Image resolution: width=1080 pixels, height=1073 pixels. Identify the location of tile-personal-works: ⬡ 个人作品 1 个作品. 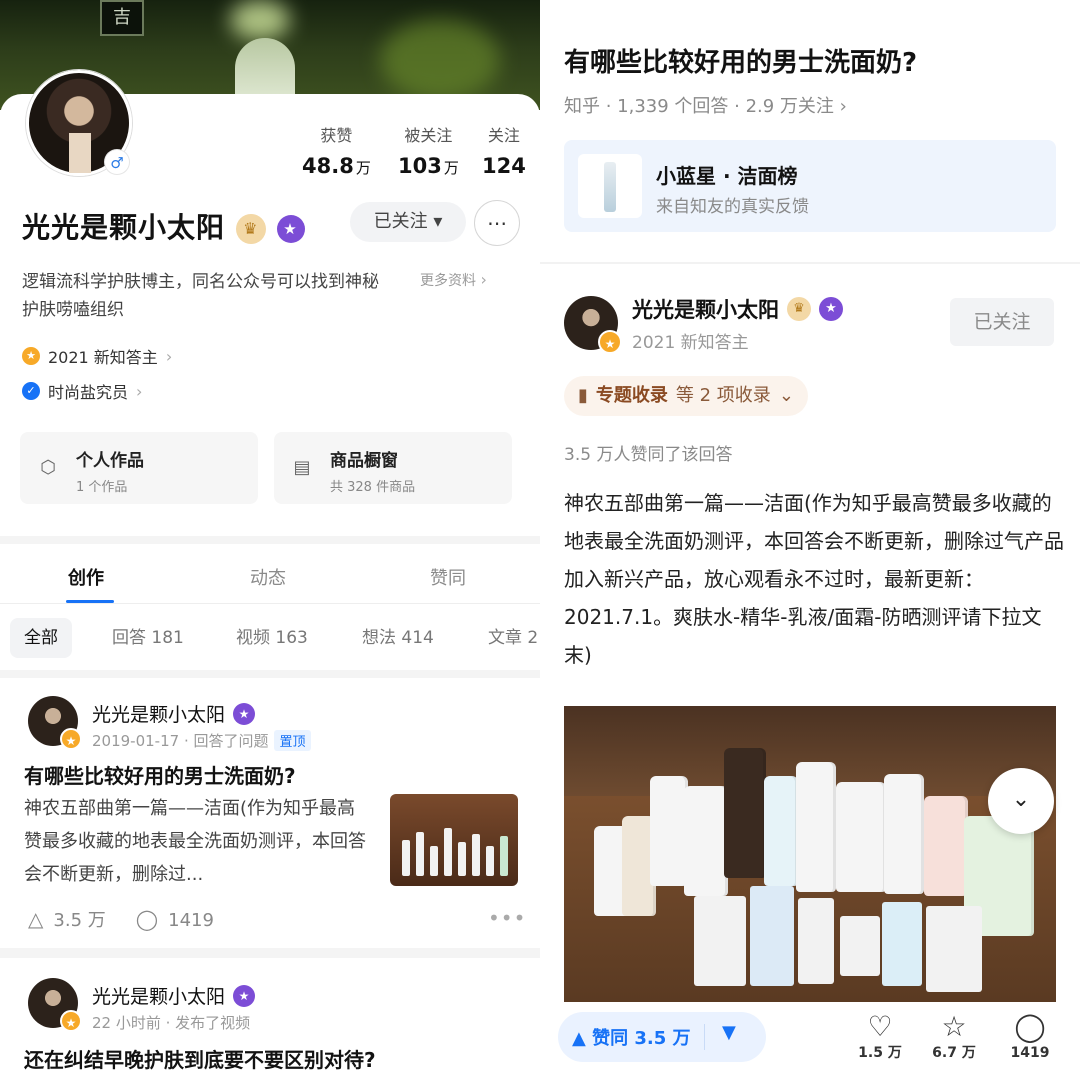
(139, 468).